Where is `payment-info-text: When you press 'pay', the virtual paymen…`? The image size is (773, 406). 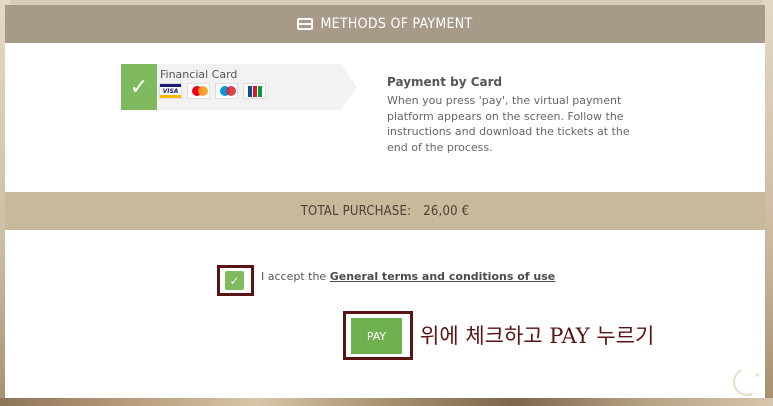 payment-info-text: When you press 'pay', the virtual paymen… is located at coordinates (508, 124).